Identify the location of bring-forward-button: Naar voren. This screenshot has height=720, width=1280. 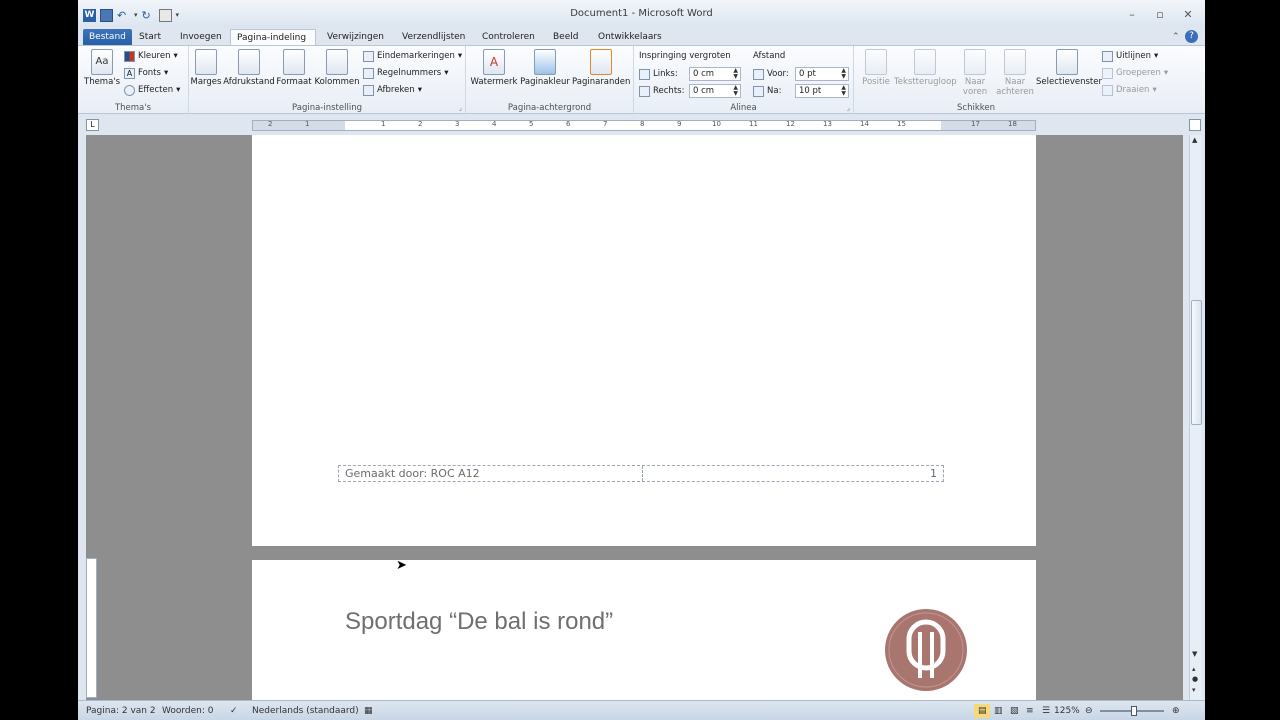
(975, 73).